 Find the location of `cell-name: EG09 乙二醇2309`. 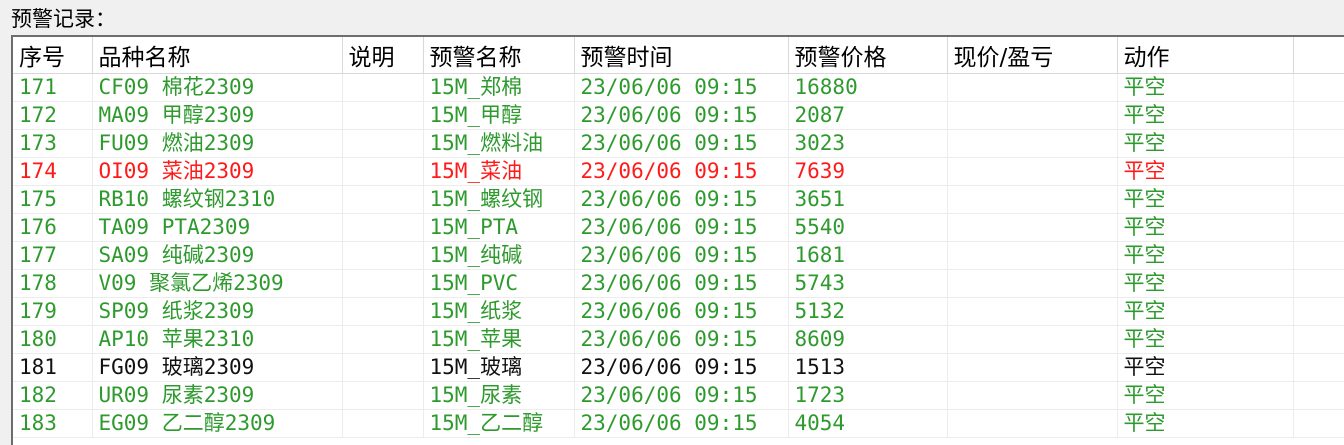

cell-name: EG09 乙二醇2309 is located at coordinates (217, 423).